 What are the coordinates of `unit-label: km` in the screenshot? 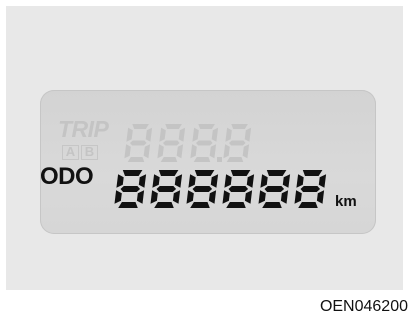 It's located at (346, 201).